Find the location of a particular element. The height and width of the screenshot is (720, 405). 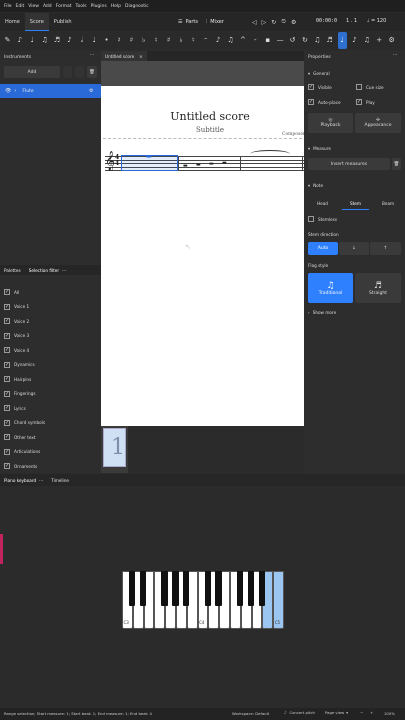

rewind-icon: ◁ is located at coordinates (254, 22).